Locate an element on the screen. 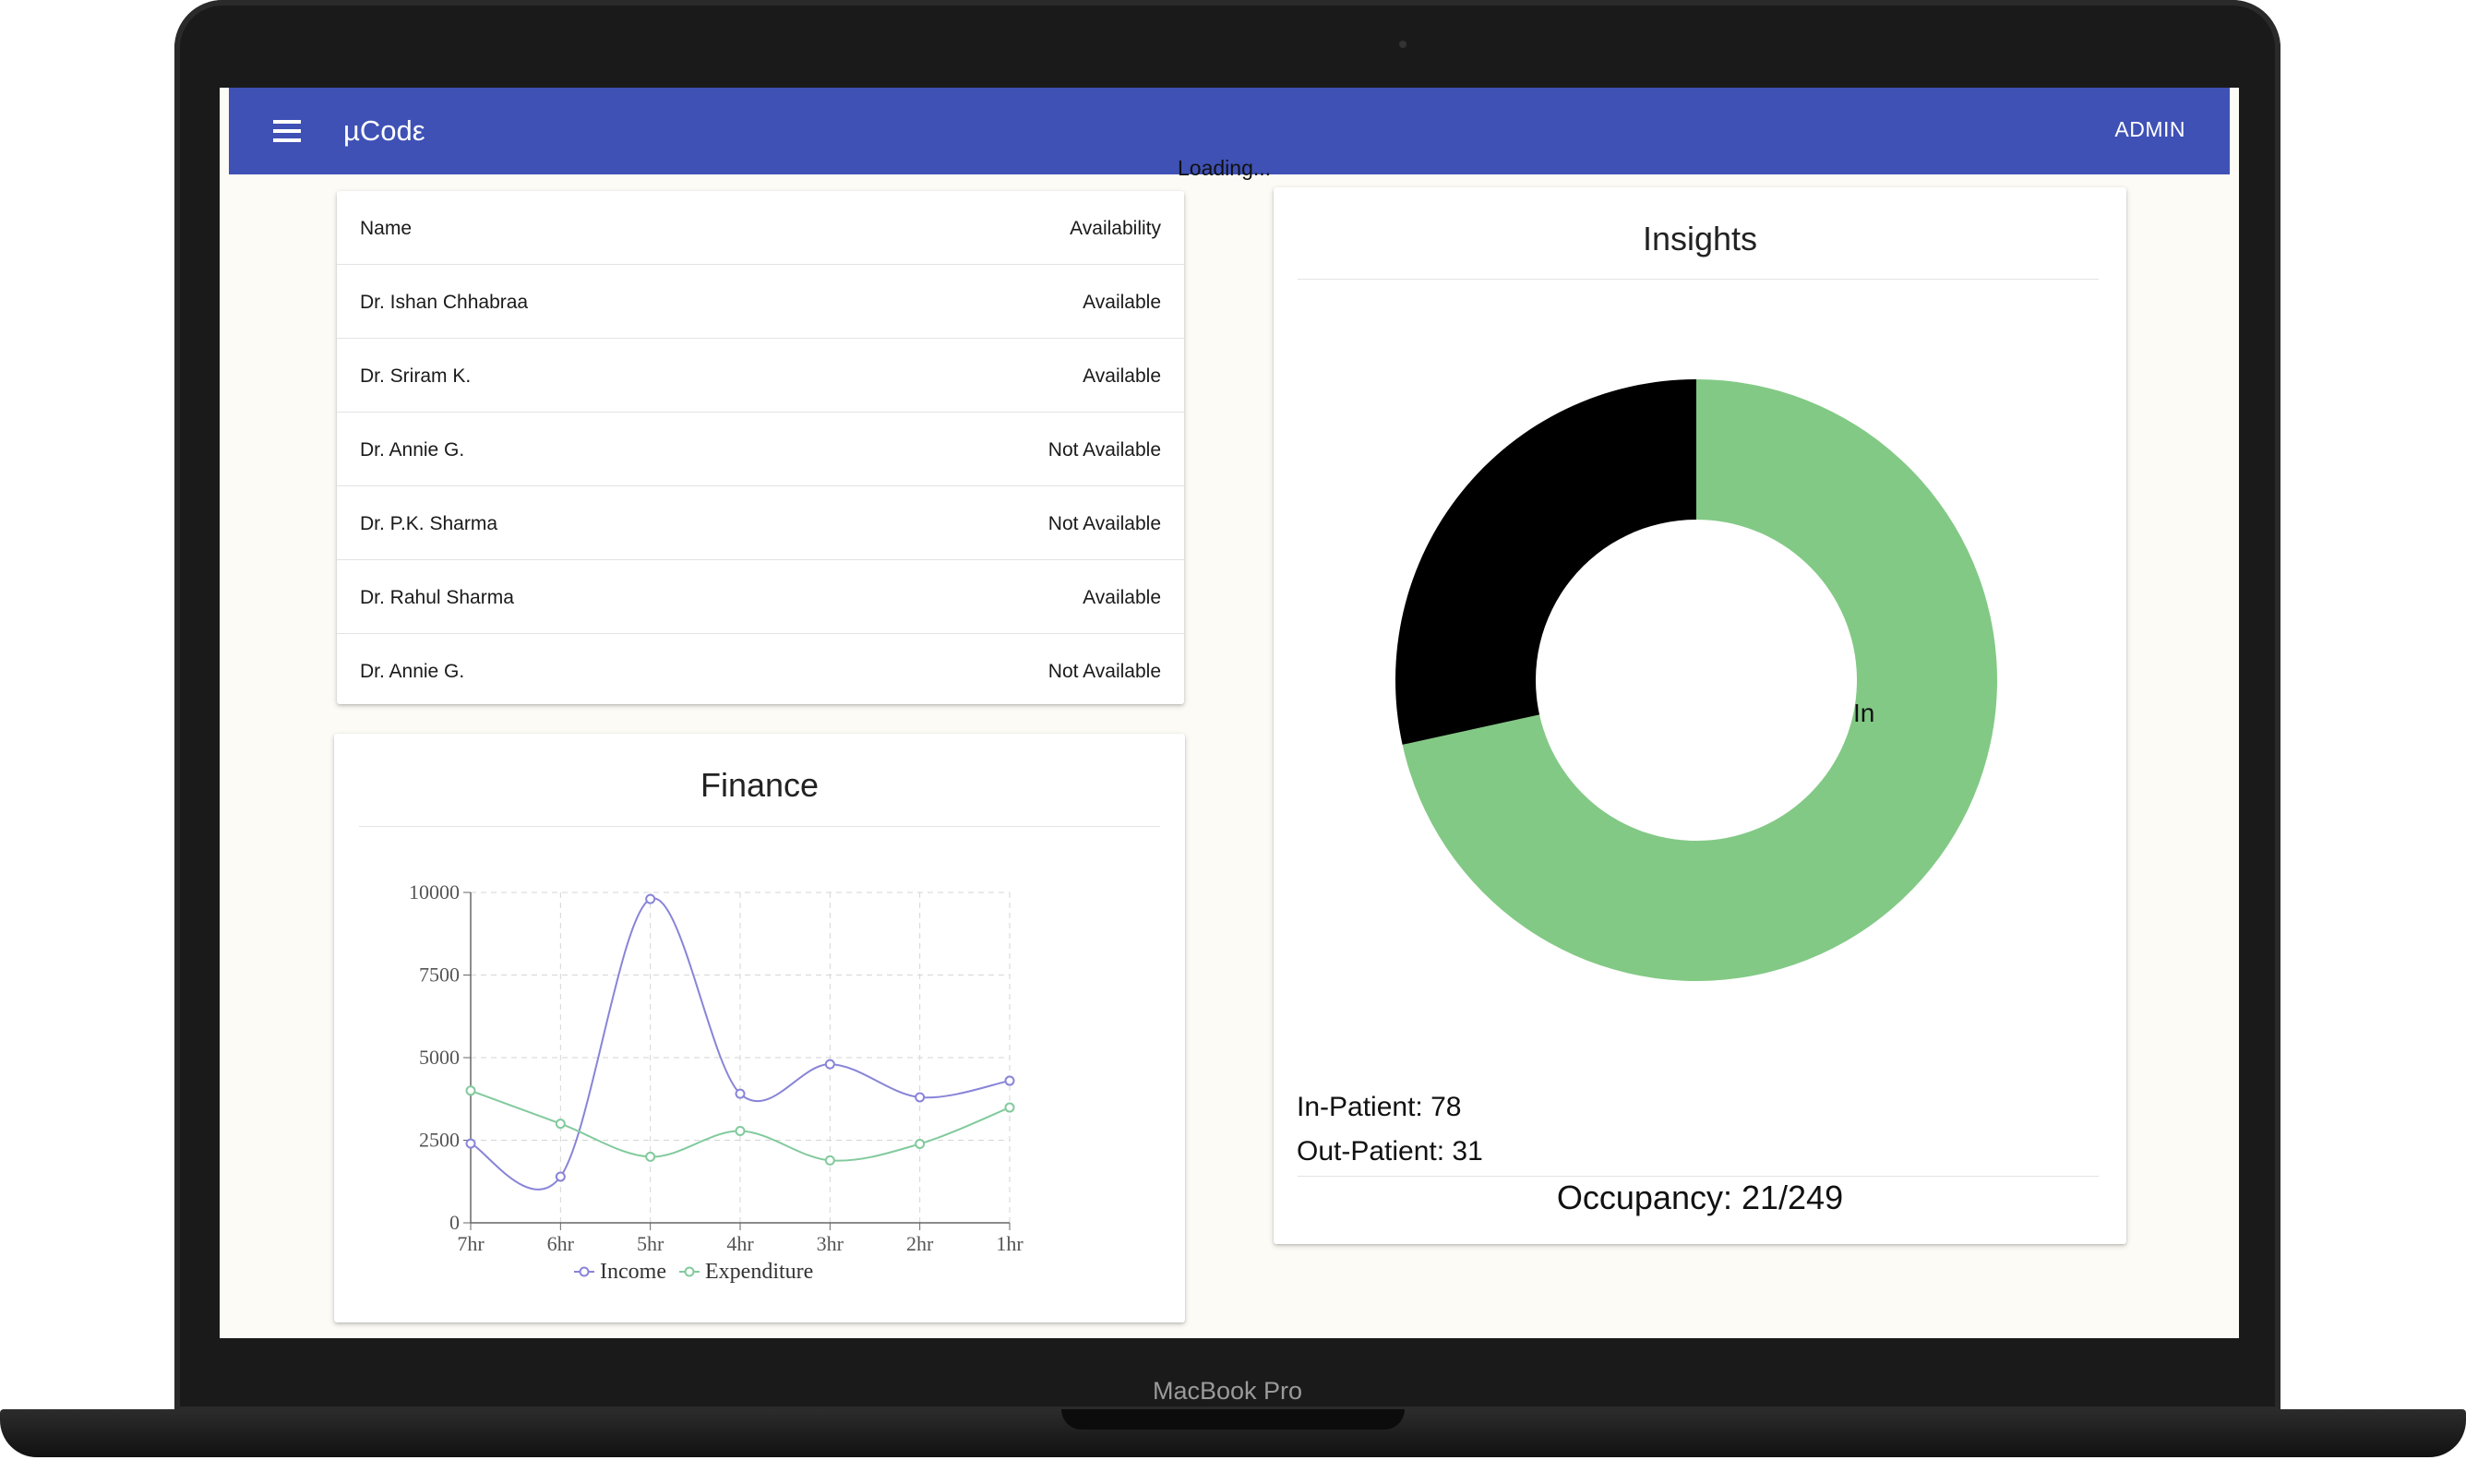 The width and height of the screenshot is (2466, 1484). x-tick-label: 4hr is located at coordinates (740, 1243).